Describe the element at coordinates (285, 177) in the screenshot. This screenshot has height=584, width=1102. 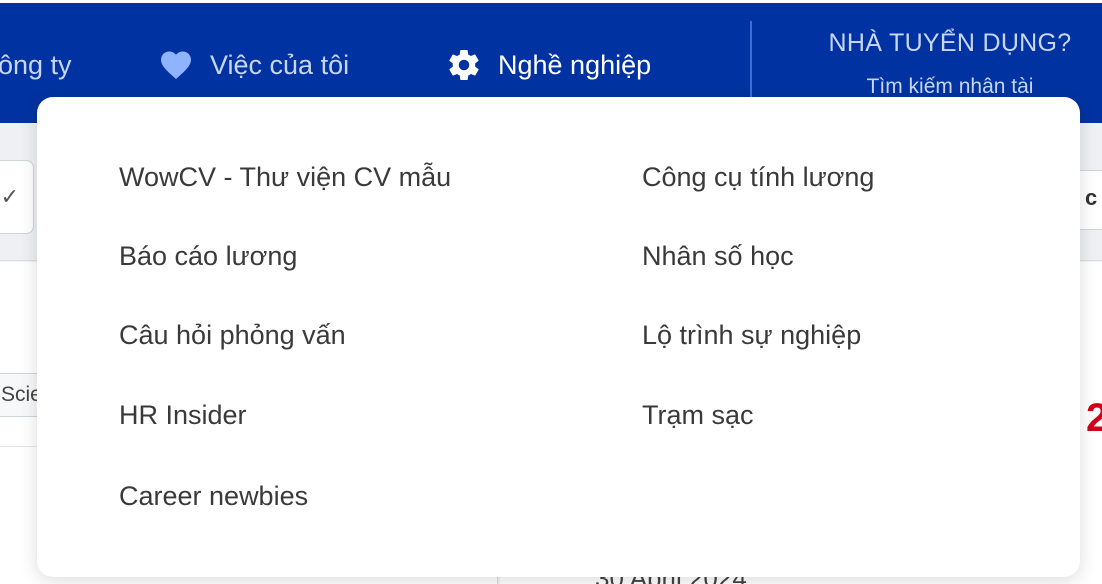
I see `menu-item-wowcv: WowCV - Thư viện CV mẫu` at that location.